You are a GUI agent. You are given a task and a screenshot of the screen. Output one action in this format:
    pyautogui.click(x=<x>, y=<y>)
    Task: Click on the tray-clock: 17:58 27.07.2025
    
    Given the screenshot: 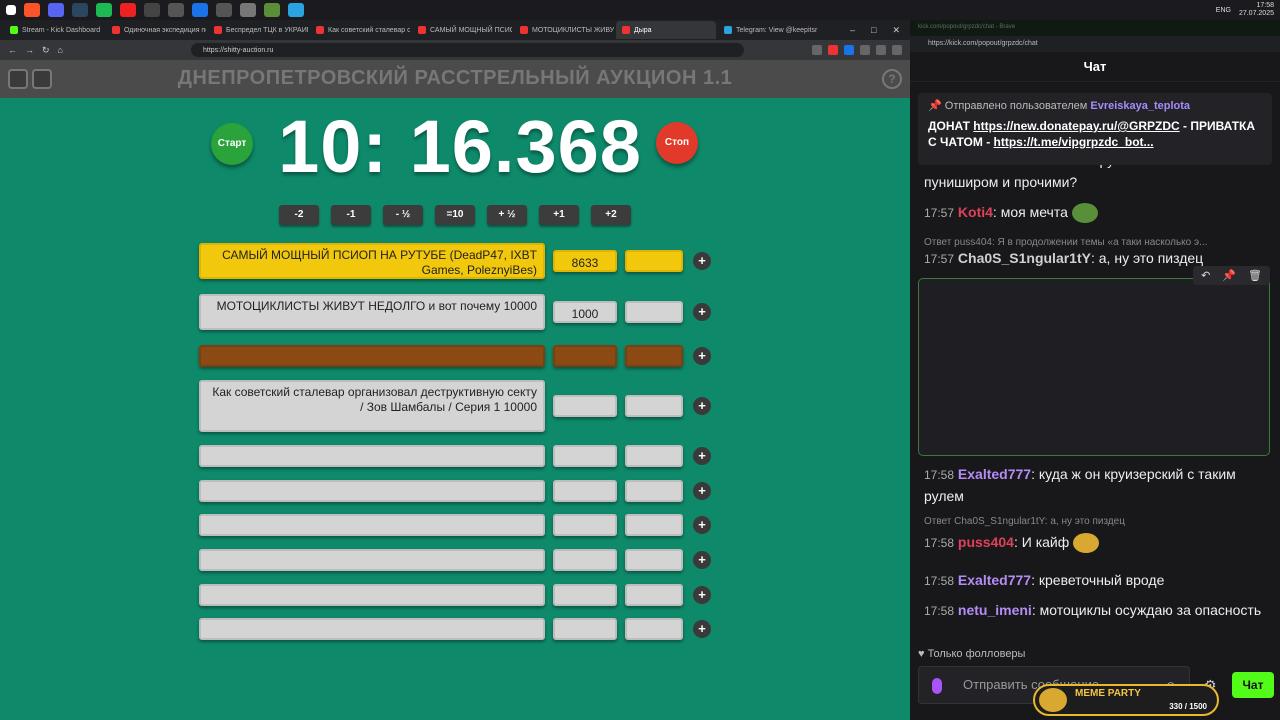 What is the action you would take?
    pyautogui.click(x=1256, y=10)
    